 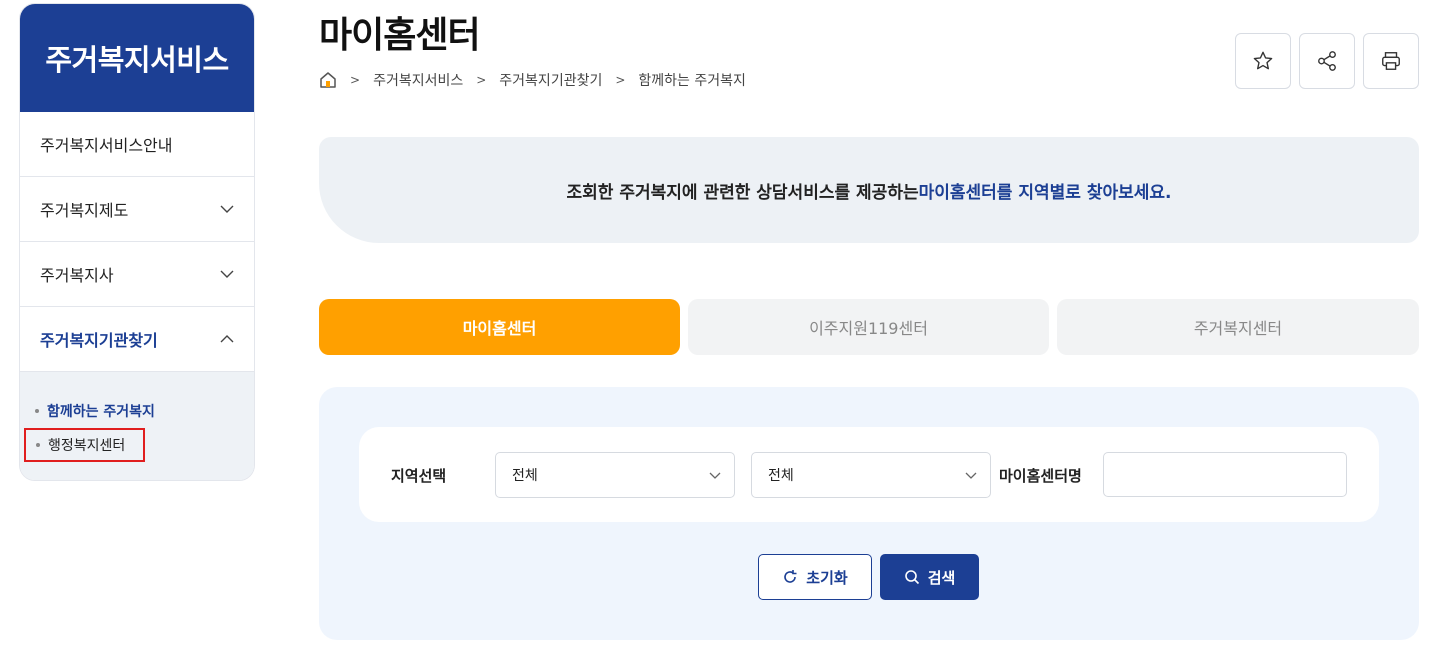 What do you see at coordinates (101, 412) in the screenshot?
I see `sub-item-label: 함께하는 주거복지` at bounding box center [101, 412].